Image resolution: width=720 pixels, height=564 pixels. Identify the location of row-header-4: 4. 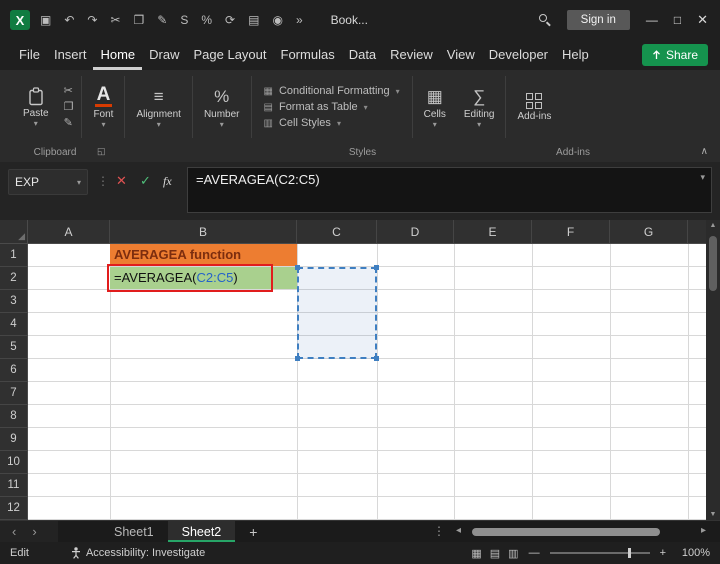
(14, 324).